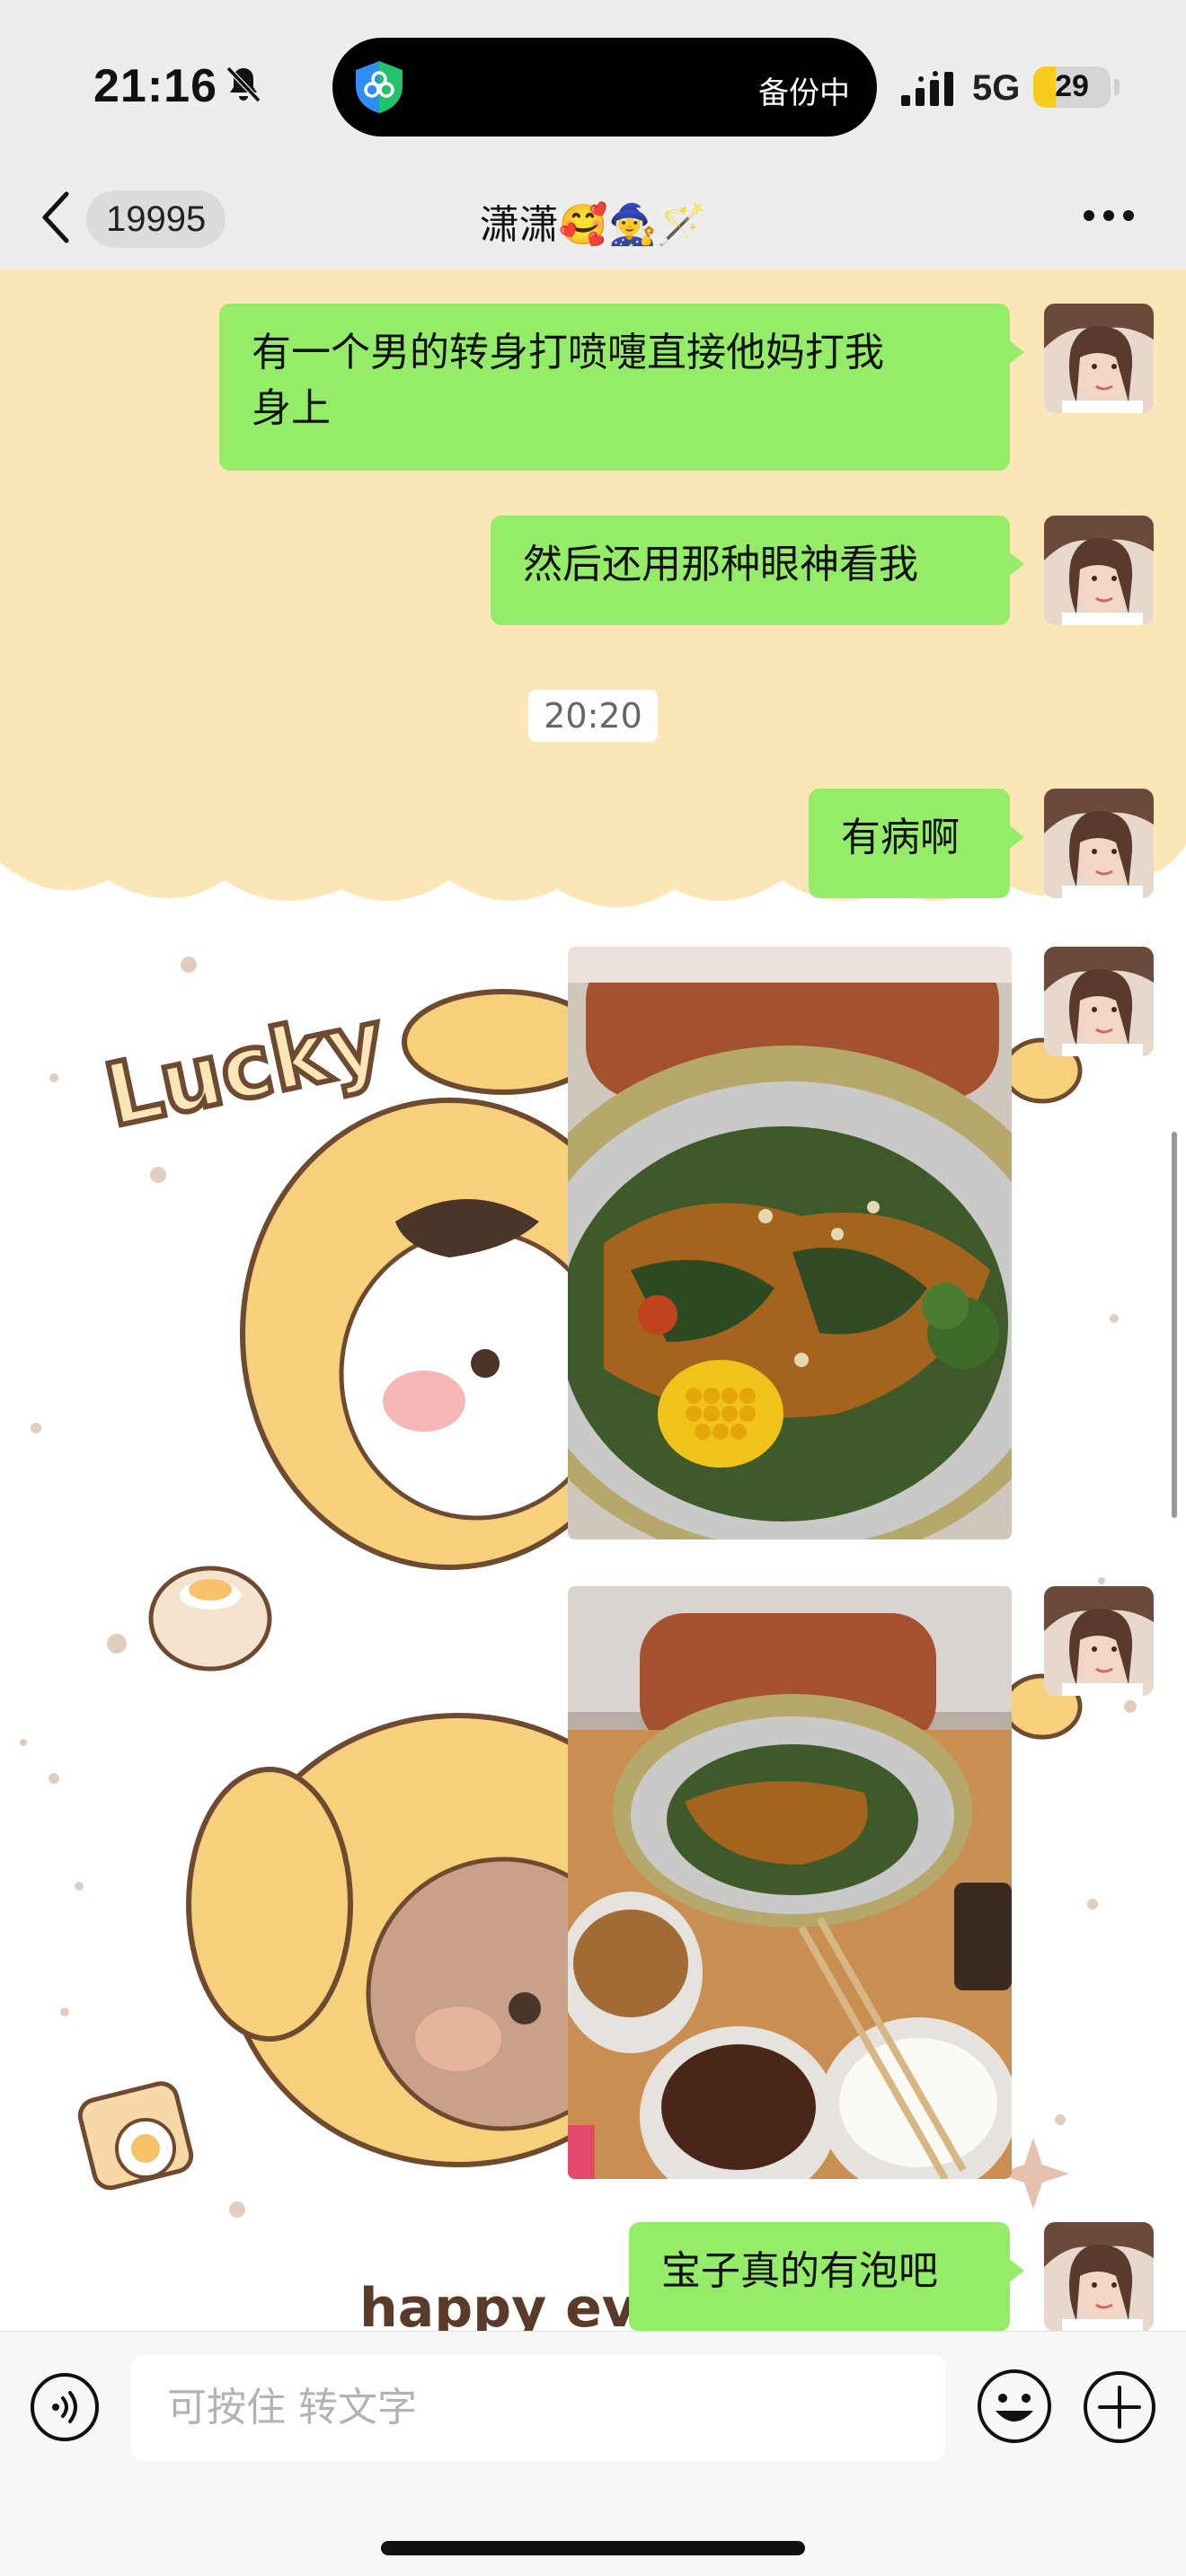  I want to click on message-input: 可按住 转文字, so click(538, 2408).